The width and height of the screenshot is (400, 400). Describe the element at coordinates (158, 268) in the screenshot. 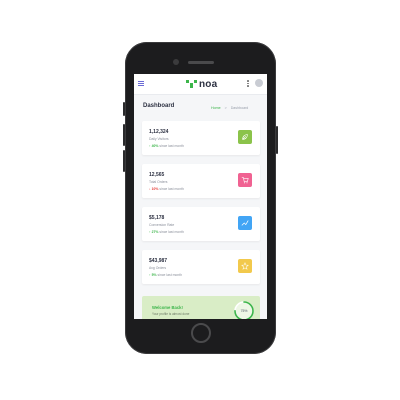

I see `stat-label: Avg Orders` at that location.